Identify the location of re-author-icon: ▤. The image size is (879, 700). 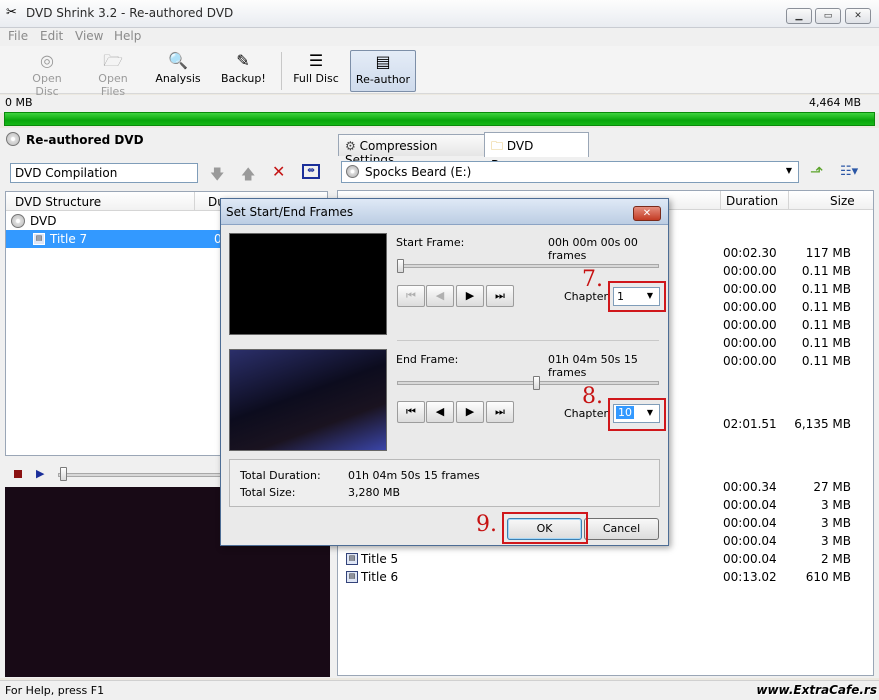
(383, 61).